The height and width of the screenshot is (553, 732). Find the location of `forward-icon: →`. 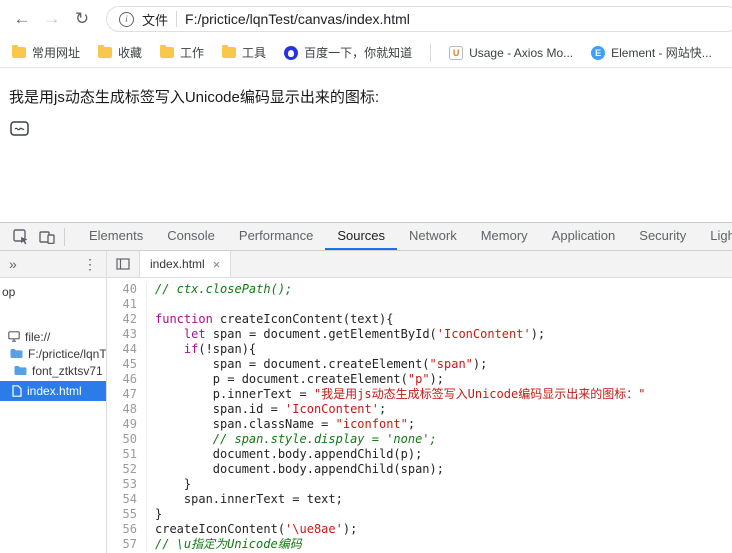

forward-icon: → is located at coordinates (52, 19).